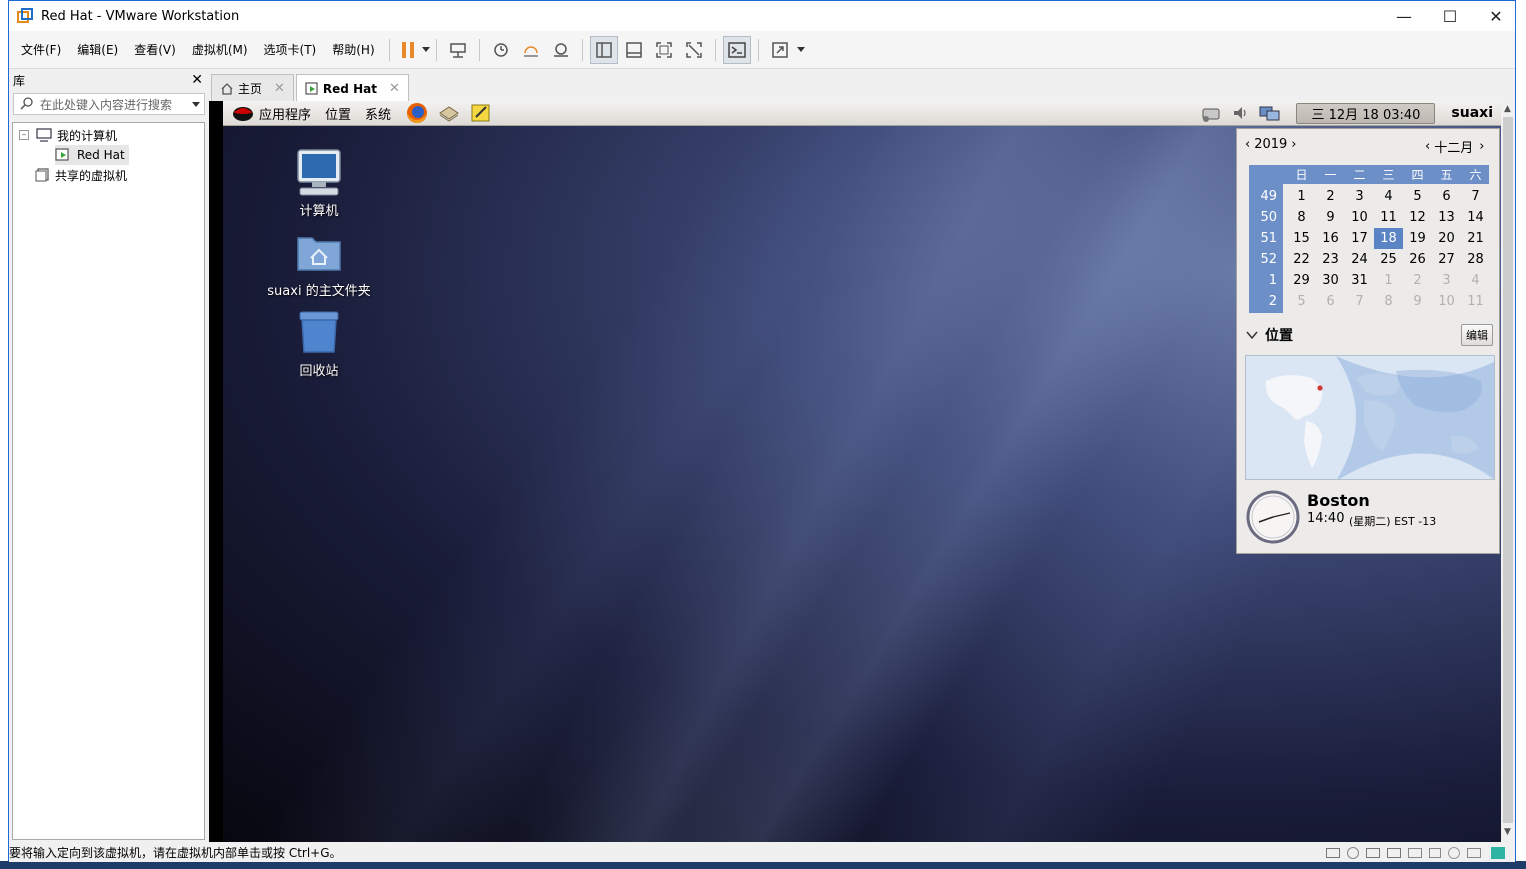 The height and width of the screenshot is (869, 1526). What do you see at coordinates (68, 135) in the screenshot?
I see `tree-item-my-computer: – 我的计算机` at bounding box center [68, 135].